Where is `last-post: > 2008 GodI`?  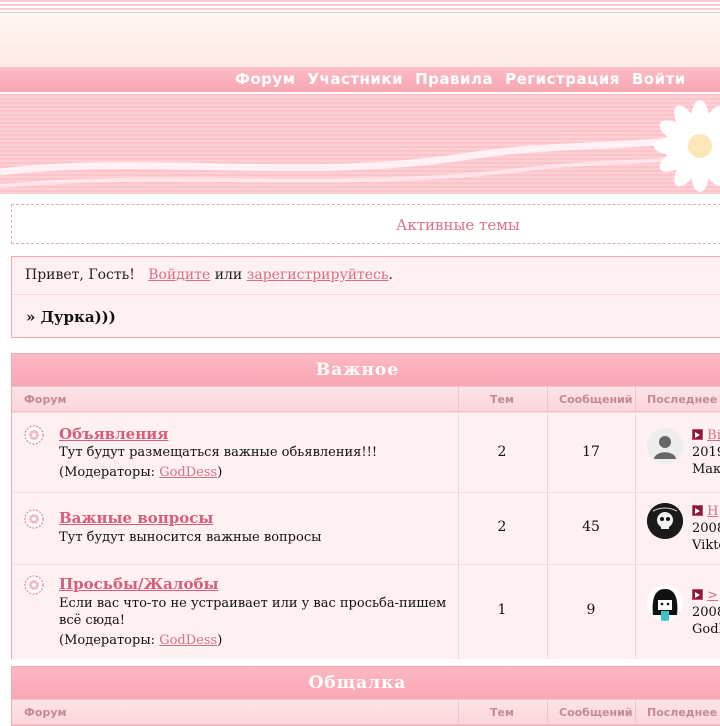
last-post: > 2008 GodI is located at coordinates (706, 612).